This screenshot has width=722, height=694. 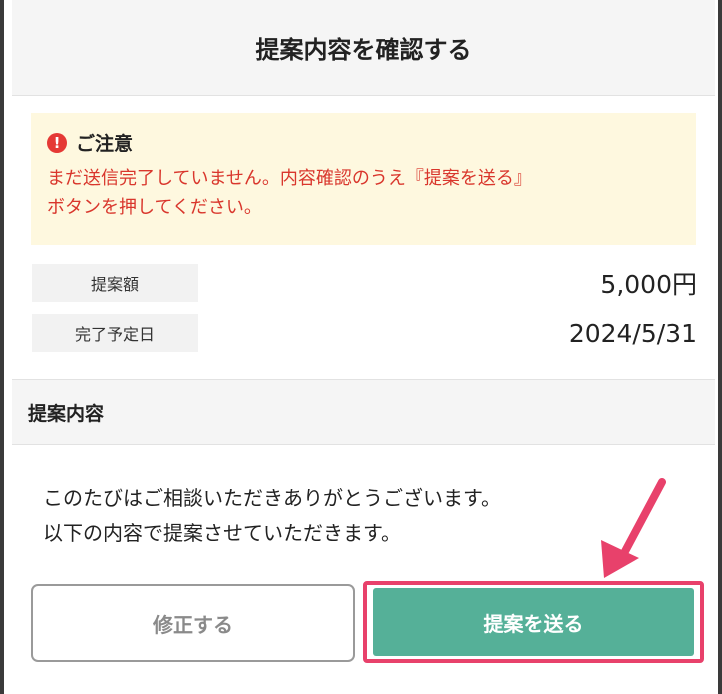 What do you see at coordinates (364, 333) in the screenshot?
I see `detail-row-due-date: 完了予定日 2024/5/31` at bounding box center [364, 333].